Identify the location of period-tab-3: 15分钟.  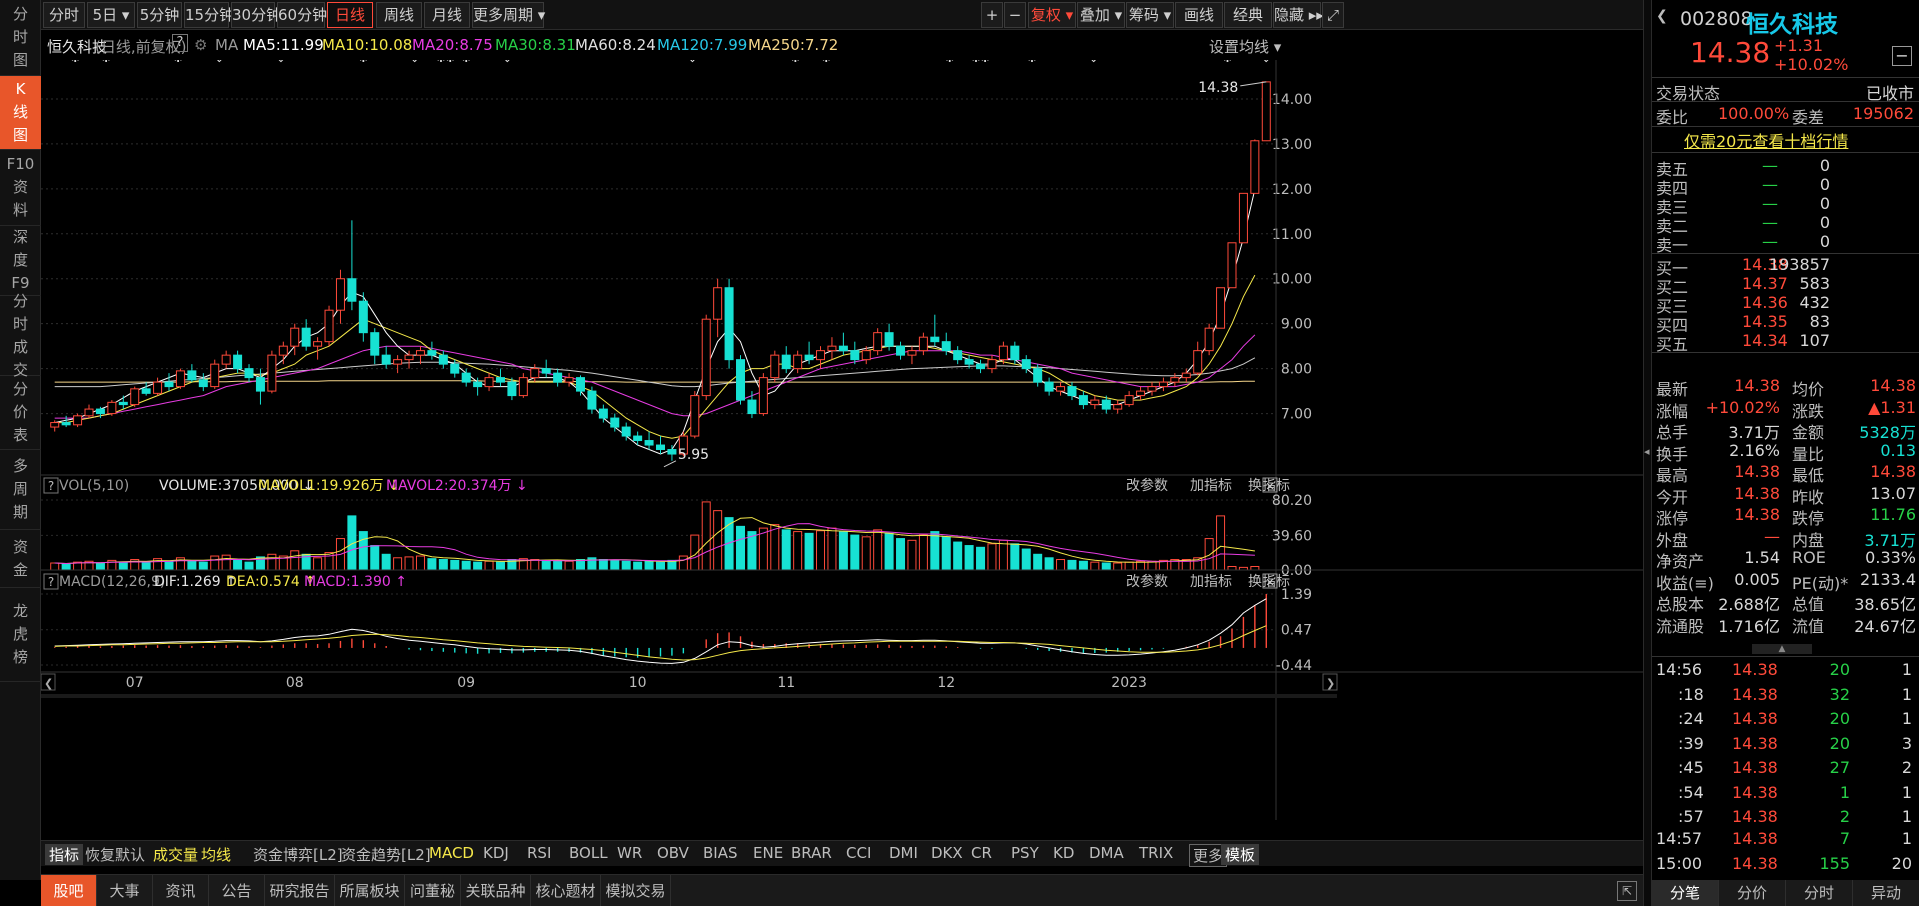
(209, 15).